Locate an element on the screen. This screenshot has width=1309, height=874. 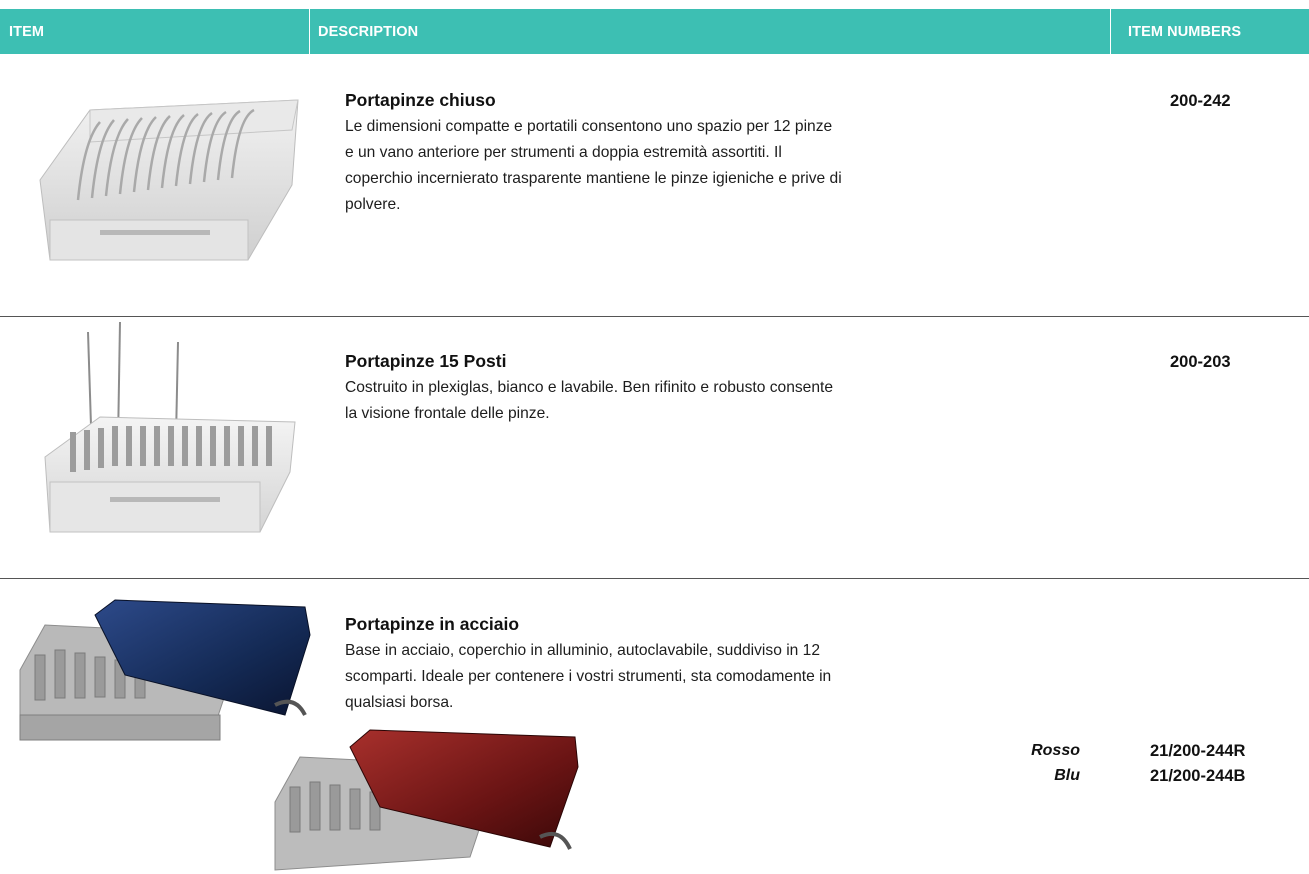
row-title: Portapinze 15 Posti is located at coordinates (426, 361).